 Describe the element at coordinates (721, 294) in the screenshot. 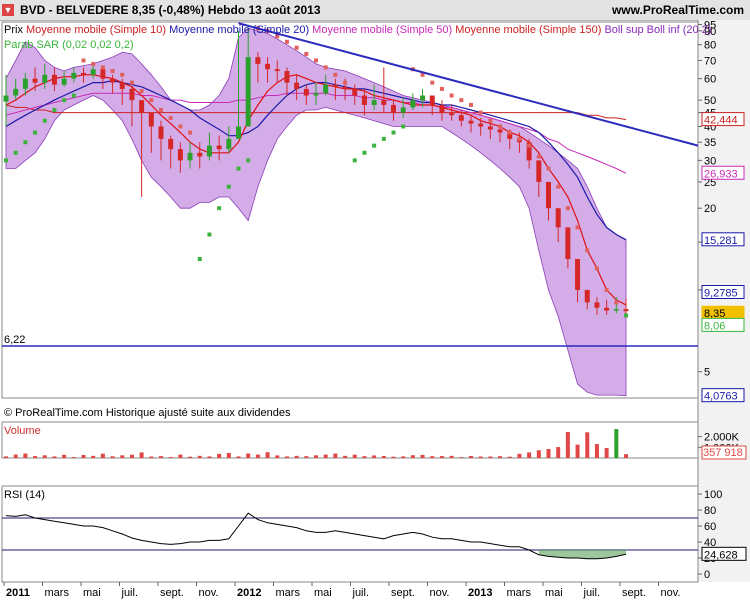

I see `price-label: 9,2785` at that location.